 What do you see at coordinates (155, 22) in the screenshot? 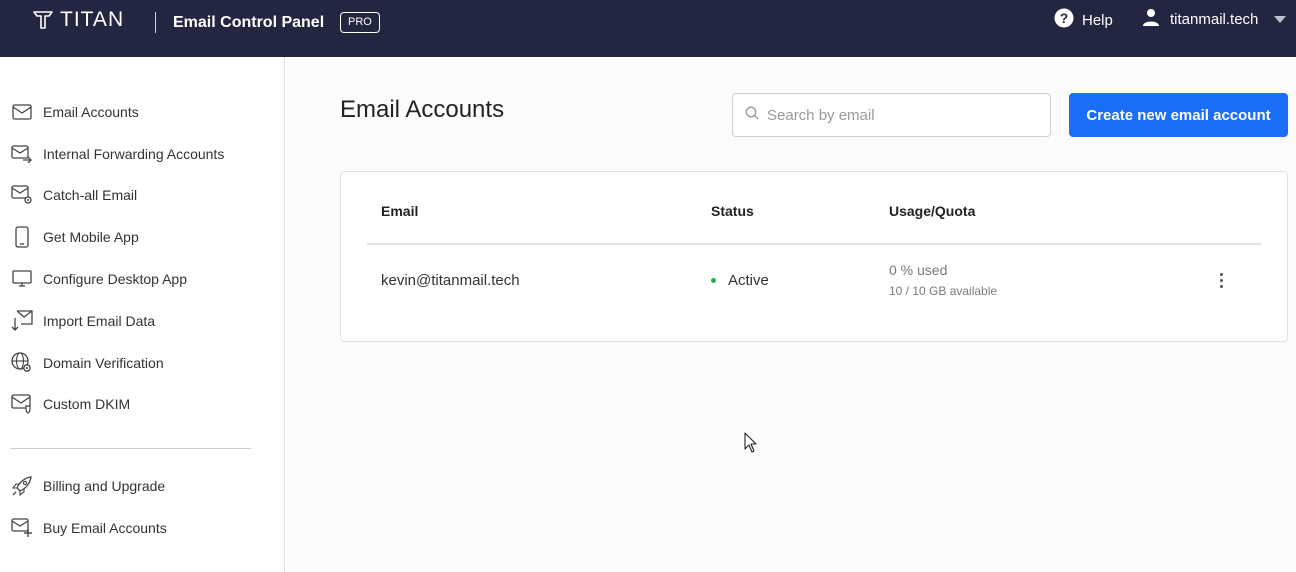
I see `header-divider` at bounding box center [155, 22].